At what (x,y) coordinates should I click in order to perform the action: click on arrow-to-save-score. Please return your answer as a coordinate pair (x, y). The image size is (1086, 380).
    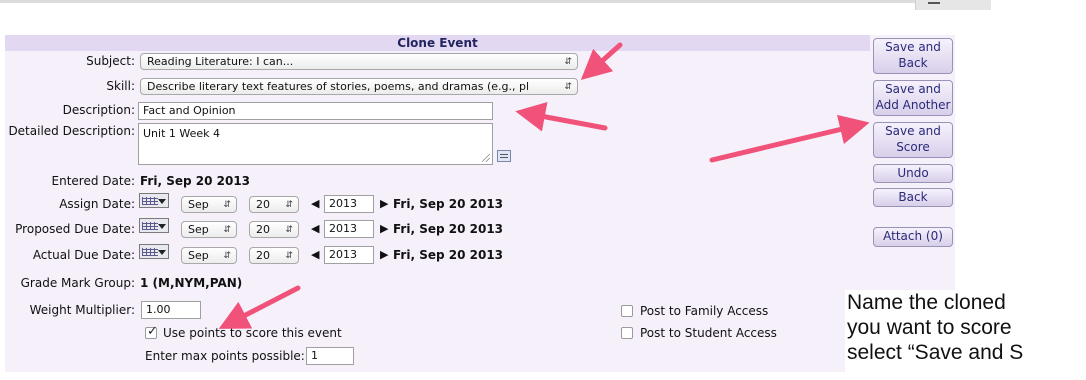
    Looking at the image, I should click on (789, 138).